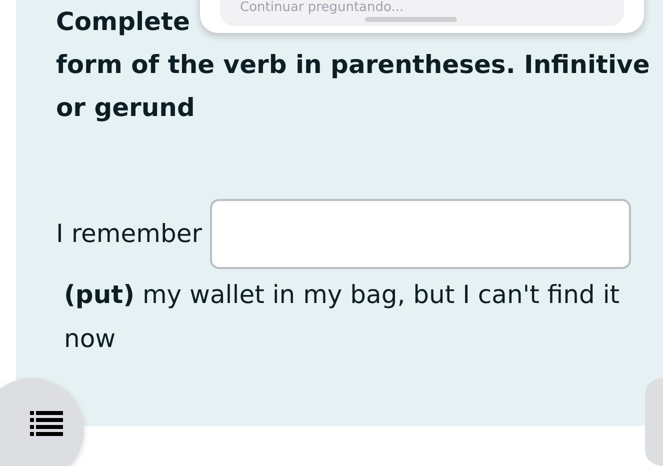 The height and width of the screenshot is (466, 663). What do you see at coordinates (129, 234) in the screenshot?
I see `sentence-text: I remember` at bounding box center [129, 234].